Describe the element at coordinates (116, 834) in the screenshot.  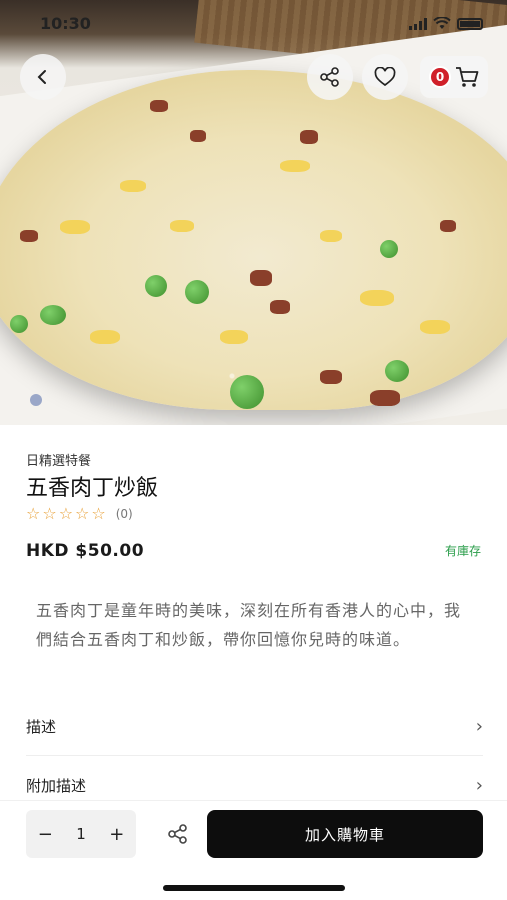
I see `increment-button: +` at that location.